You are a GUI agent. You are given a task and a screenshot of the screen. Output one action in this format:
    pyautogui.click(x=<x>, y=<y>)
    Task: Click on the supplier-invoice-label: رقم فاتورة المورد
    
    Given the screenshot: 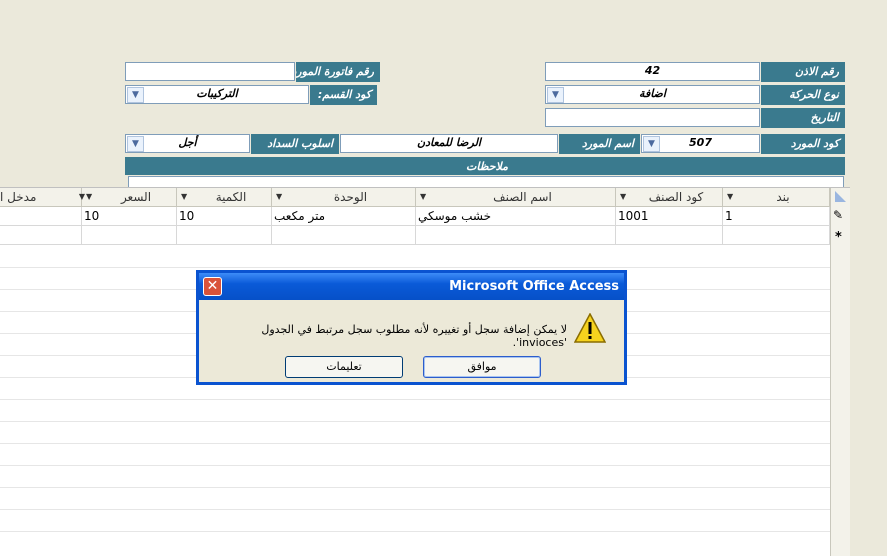 What is the action you would take?
    pyautogui.click(x=338, y=72)
    